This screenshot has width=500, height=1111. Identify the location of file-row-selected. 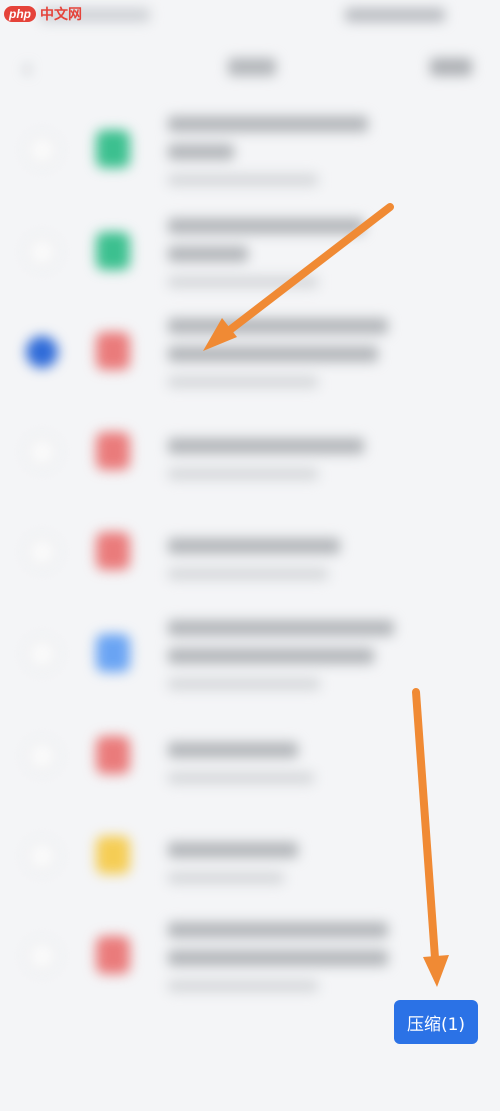
(250, 354).